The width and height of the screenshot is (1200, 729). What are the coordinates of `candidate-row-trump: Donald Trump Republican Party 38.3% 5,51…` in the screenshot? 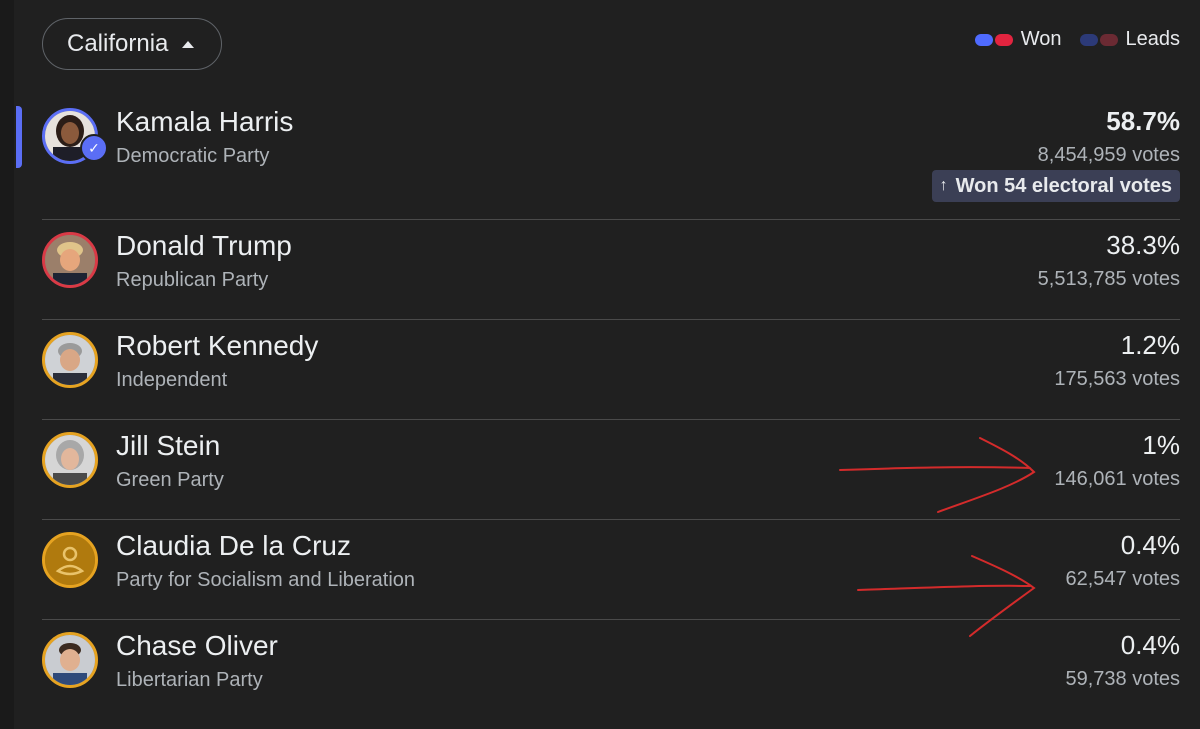 It's located at (611, 270).